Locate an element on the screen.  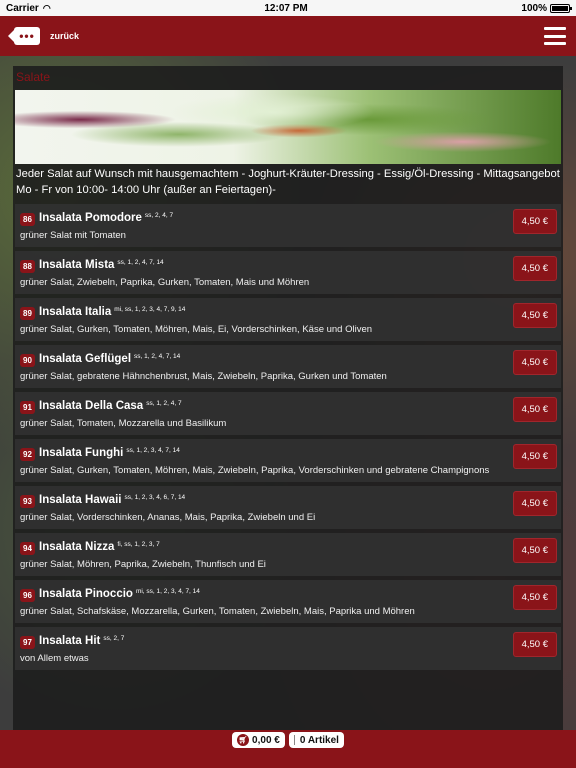
cart-count: 0 Artikel is located at coordinates (319, 740).